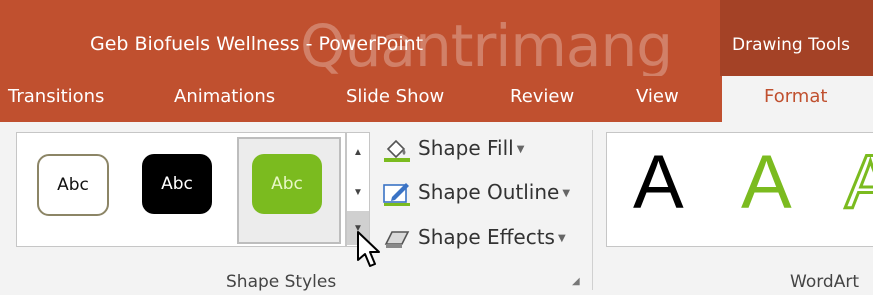  Describe the element at coordinates (358, 192) in the screenshot. I see `scroll-down-button: ▼` at that location.